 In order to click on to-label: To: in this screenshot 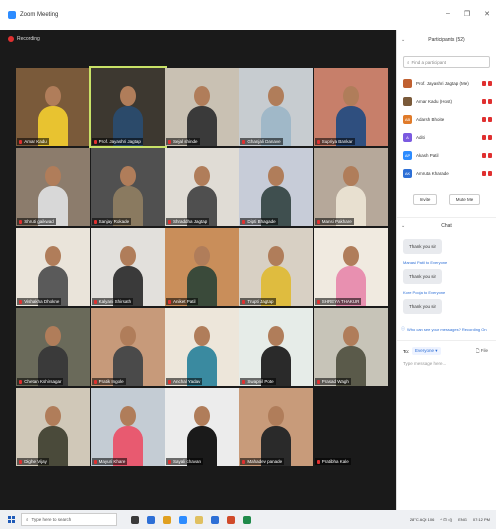, I will do `click(406, 351)`.